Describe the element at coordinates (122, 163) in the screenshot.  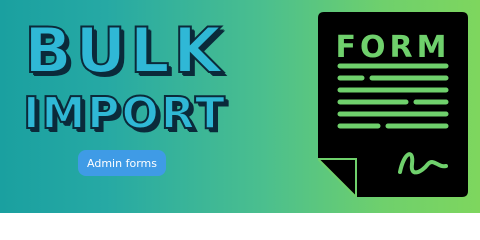
I see `admin-forms-badge: Admin forms` at that location.